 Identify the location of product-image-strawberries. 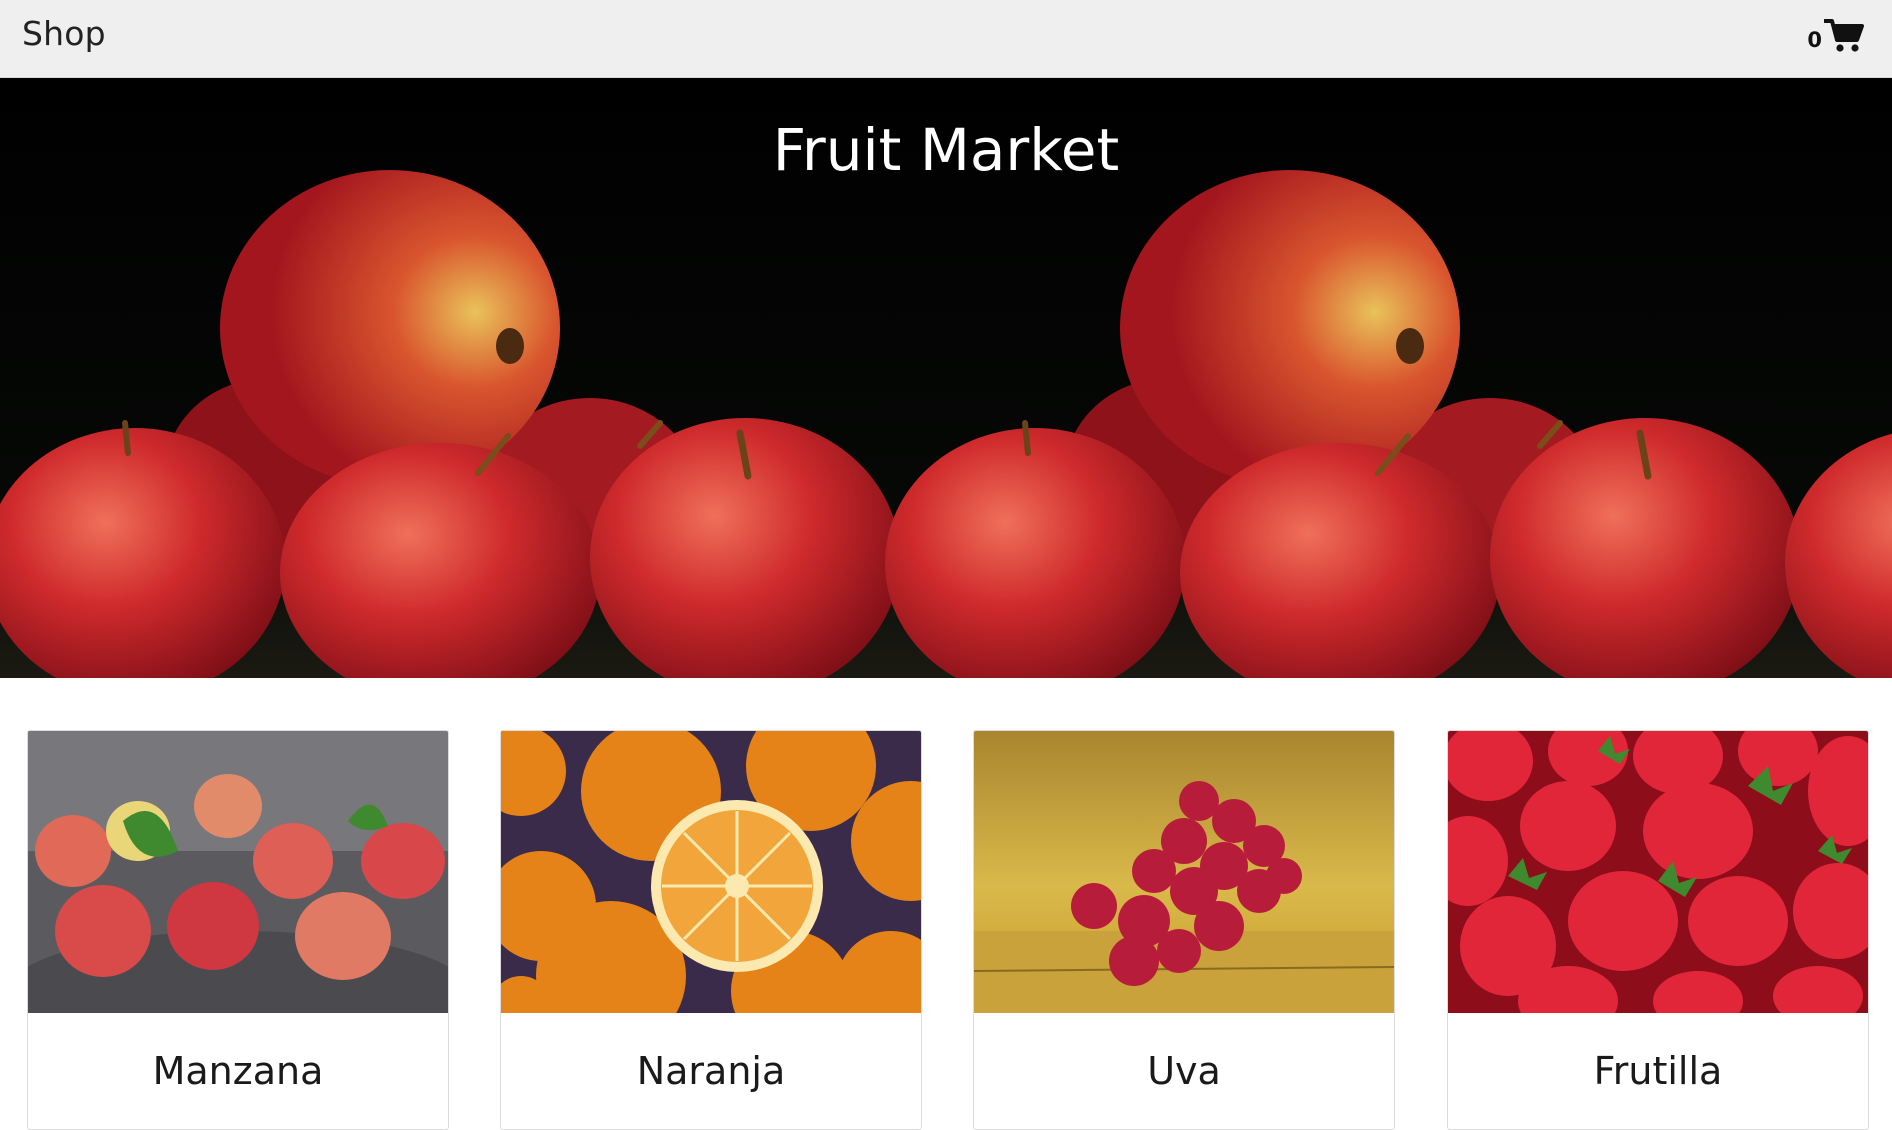
(1658, 872).